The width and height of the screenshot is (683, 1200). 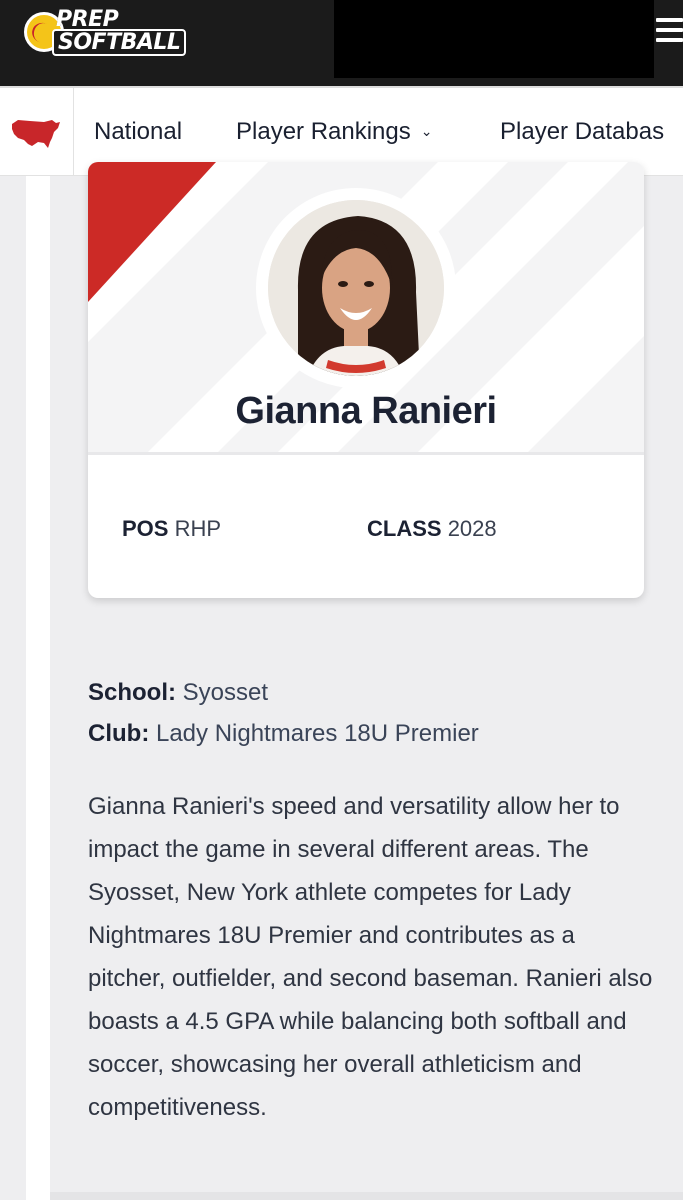 I want to click on school-label: School:, so click(x=132, y=692).